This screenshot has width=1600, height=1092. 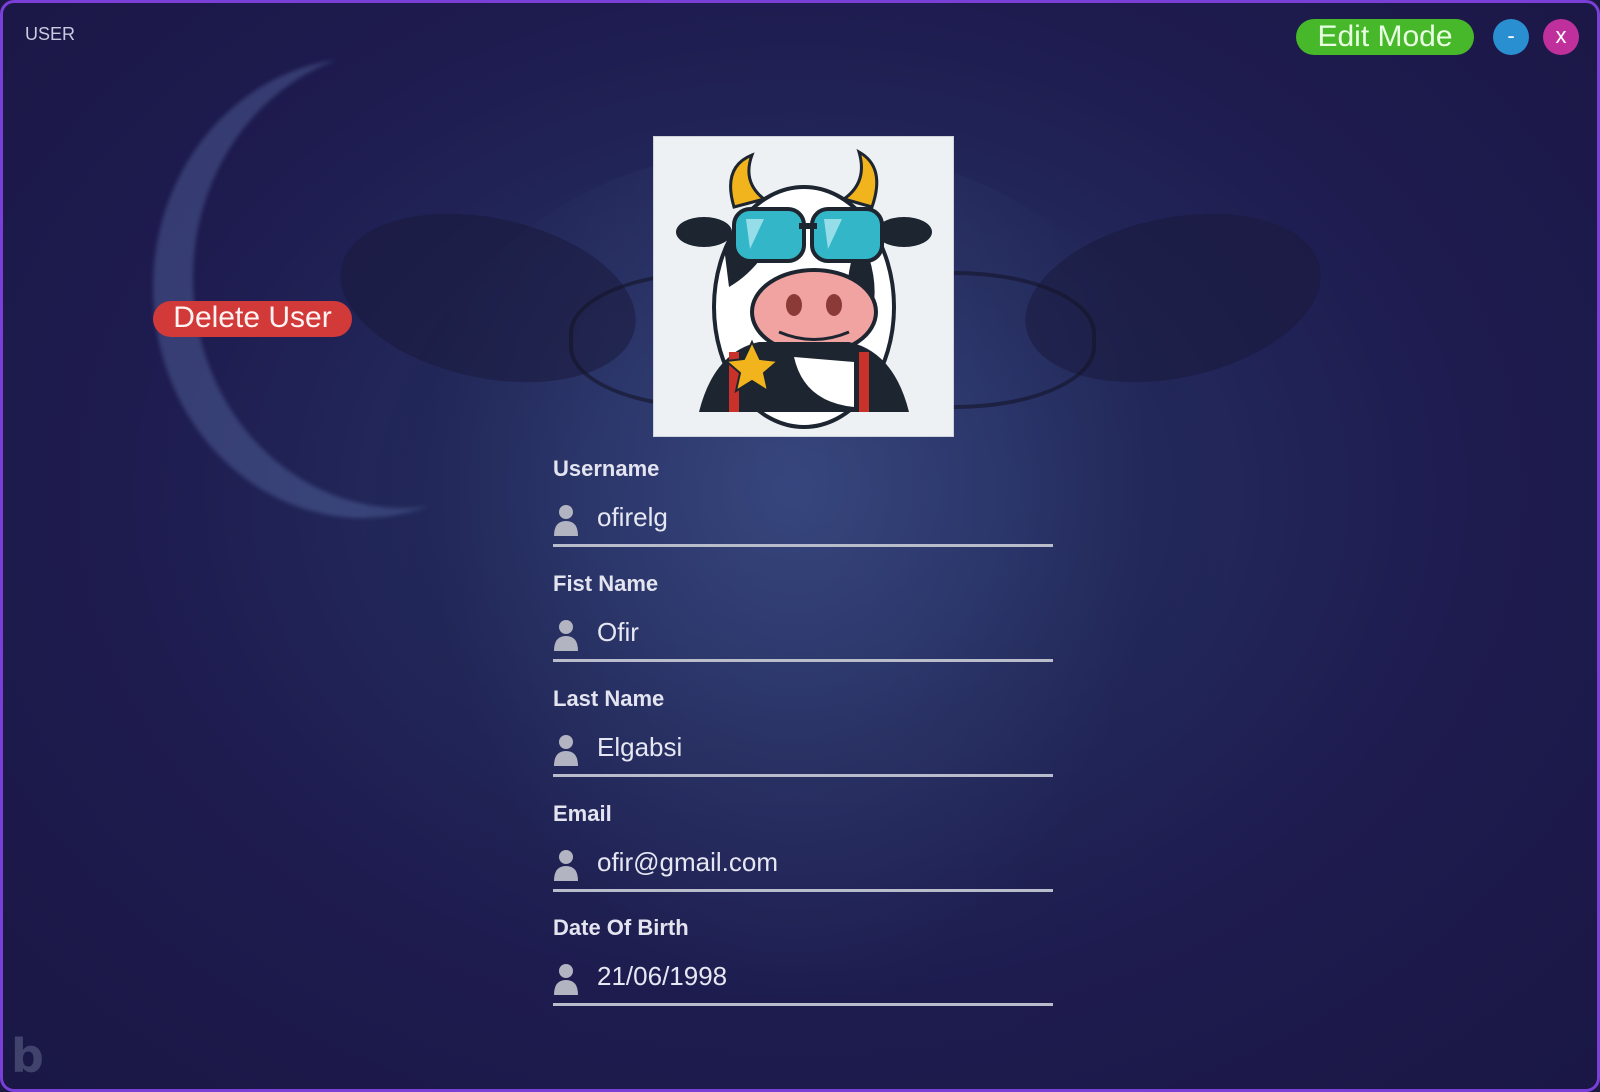 I want to click on date-of-birth-label: Date Of Birth, so click(x=621, y=927).